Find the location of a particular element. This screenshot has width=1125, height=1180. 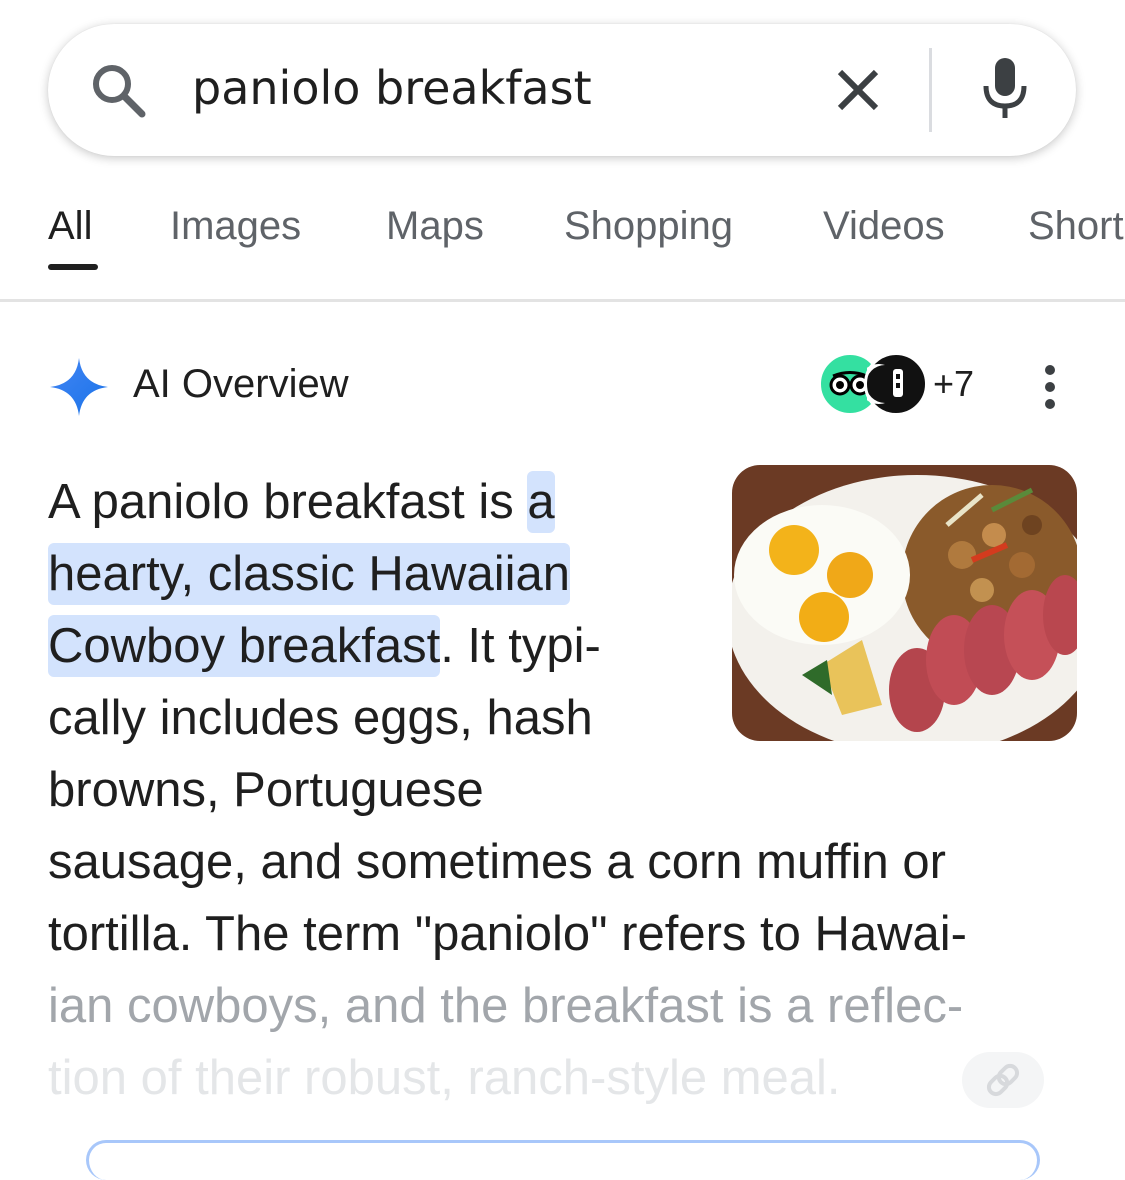

overview-text-span: . It typi- is located at coordinates (520, 646).